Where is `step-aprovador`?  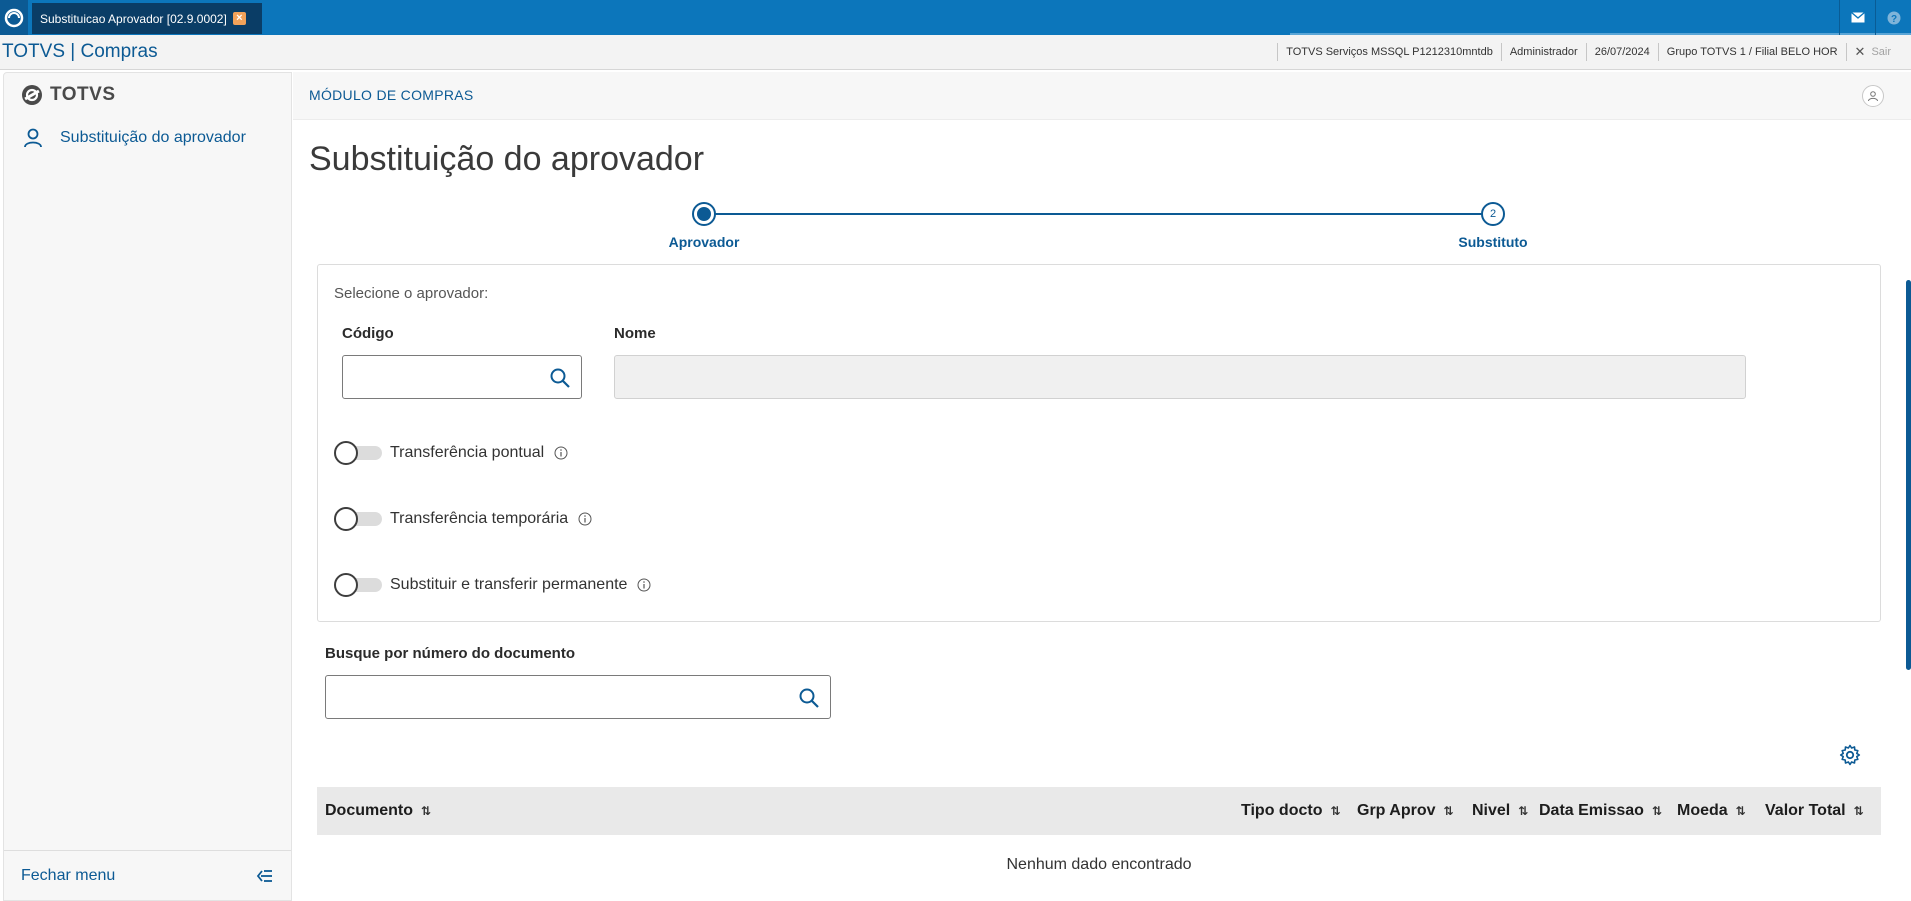 step-aprovador is located at coordinates (704, 214).